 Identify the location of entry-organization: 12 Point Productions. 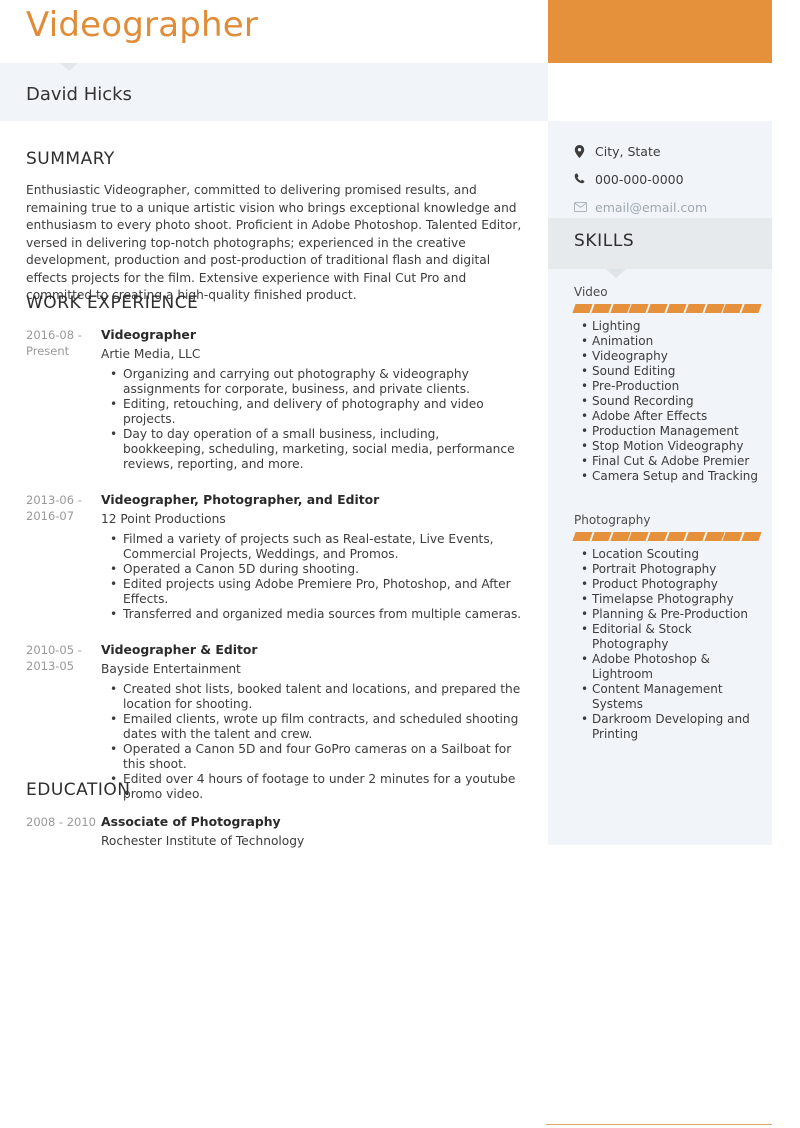
(163, 519).